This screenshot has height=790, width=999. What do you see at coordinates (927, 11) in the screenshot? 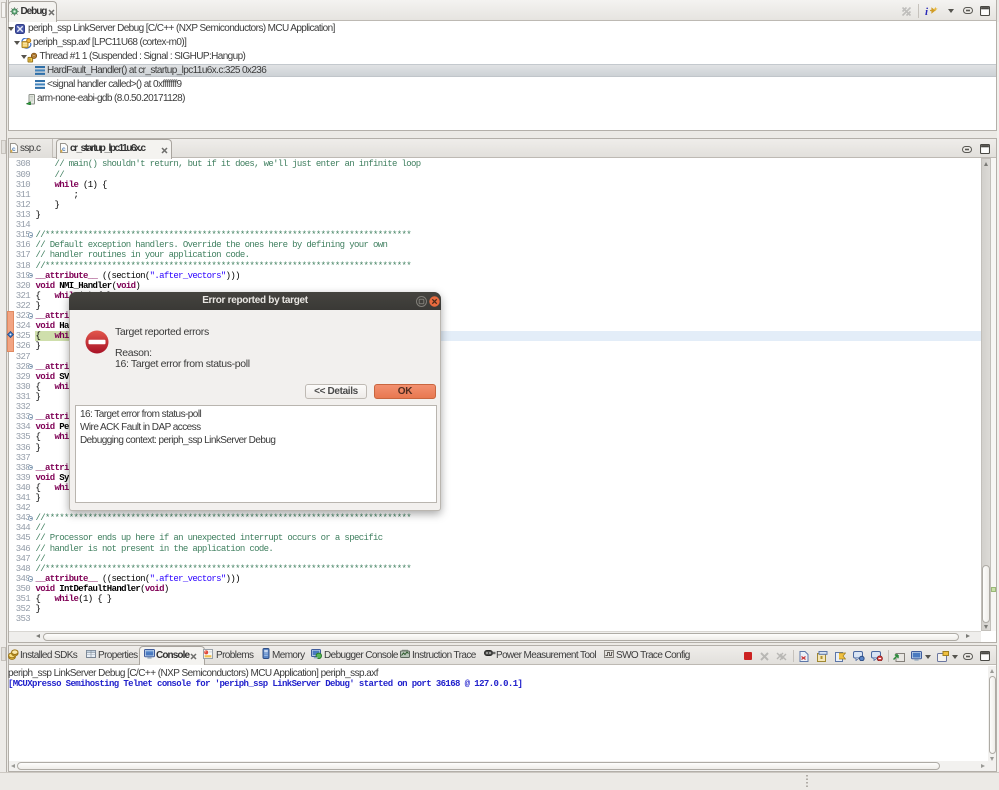
I see `svg-text: i` at bounding box center [927, 11].